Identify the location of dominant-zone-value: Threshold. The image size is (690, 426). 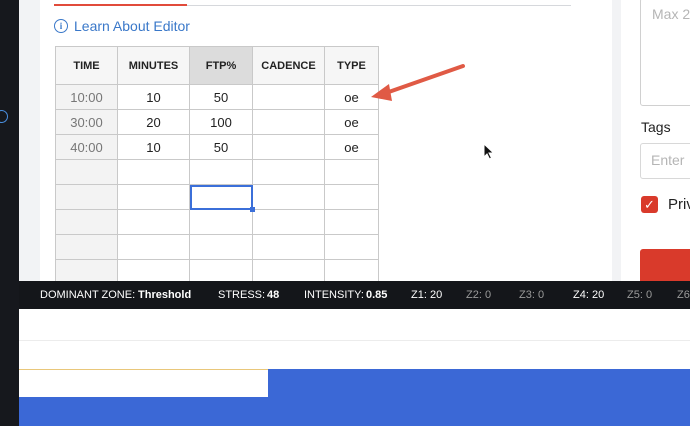
(165, 295).